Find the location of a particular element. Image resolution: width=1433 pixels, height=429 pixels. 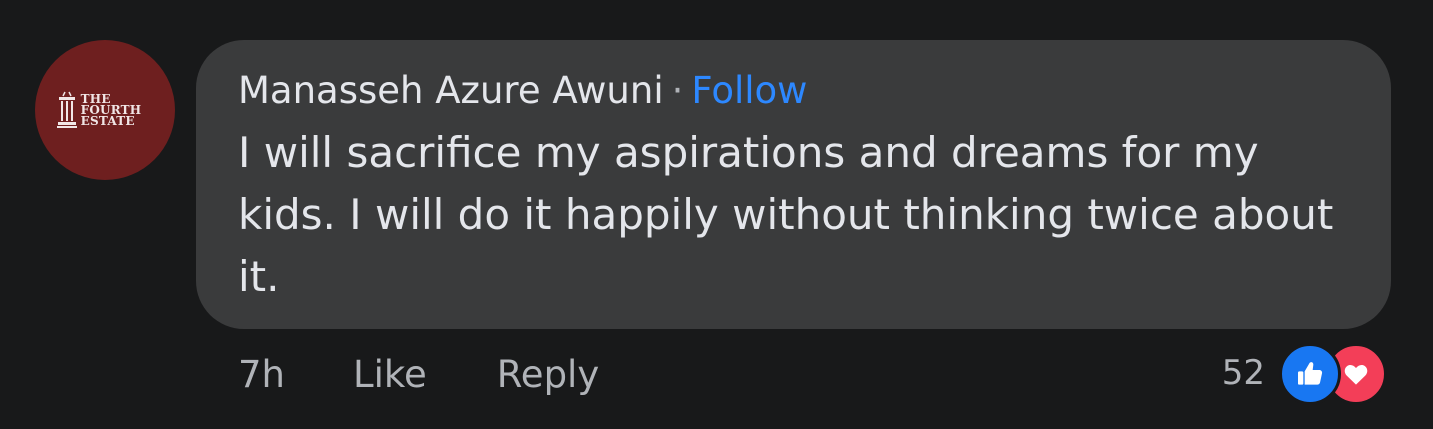

pillar-icon is located at coordinates (66, 109).